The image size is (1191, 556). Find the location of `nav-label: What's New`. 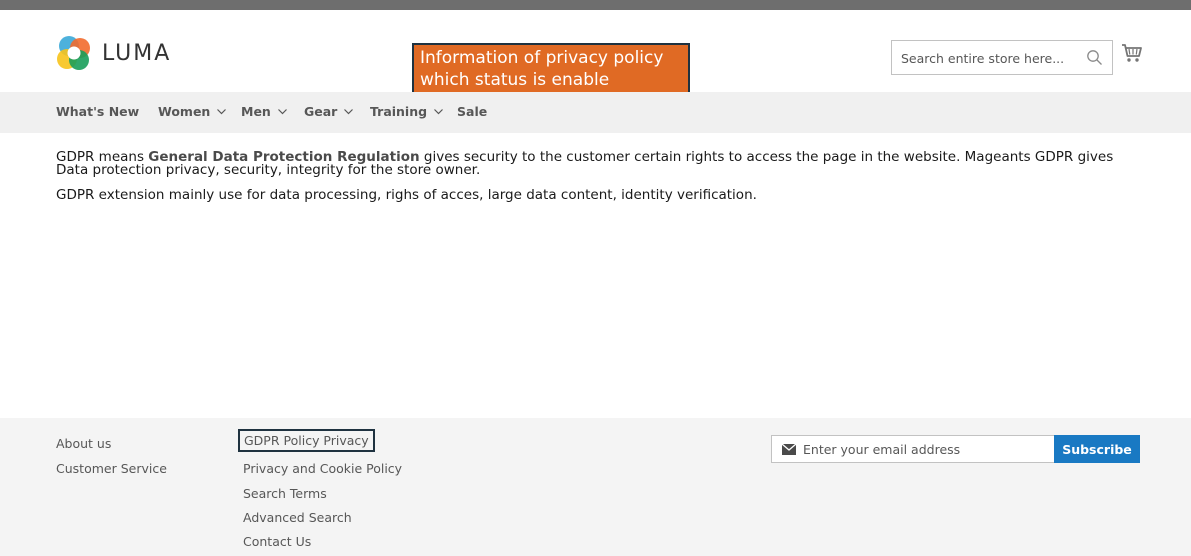

nav-label: What's New is located at coordinates (98, 111).